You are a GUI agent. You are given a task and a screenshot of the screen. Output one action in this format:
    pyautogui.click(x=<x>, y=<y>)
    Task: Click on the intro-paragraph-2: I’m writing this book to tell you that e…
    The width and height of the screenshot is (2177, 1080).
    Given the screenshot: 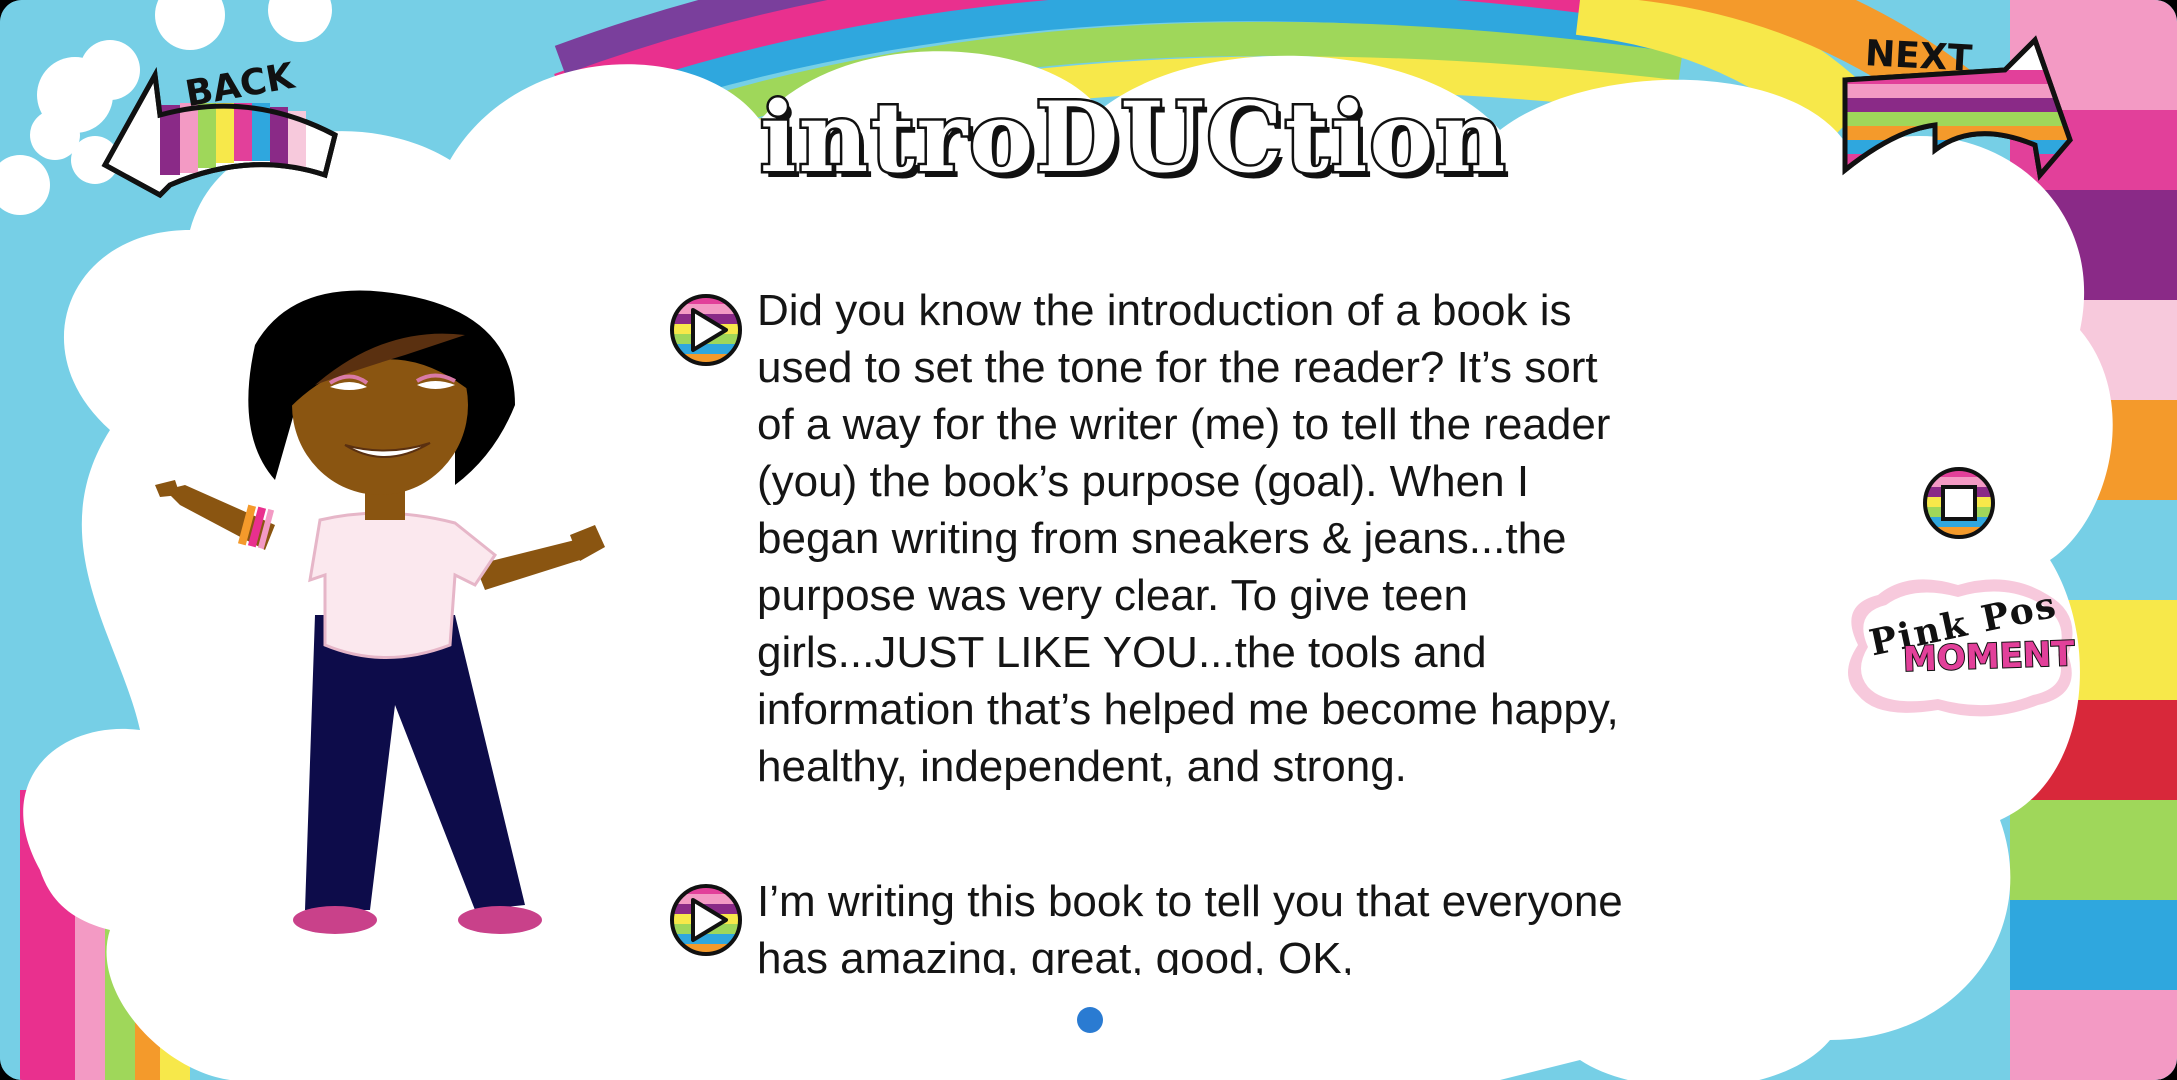 What is the action you would take?
    pyautogui.click(x=1190, y=926)
    